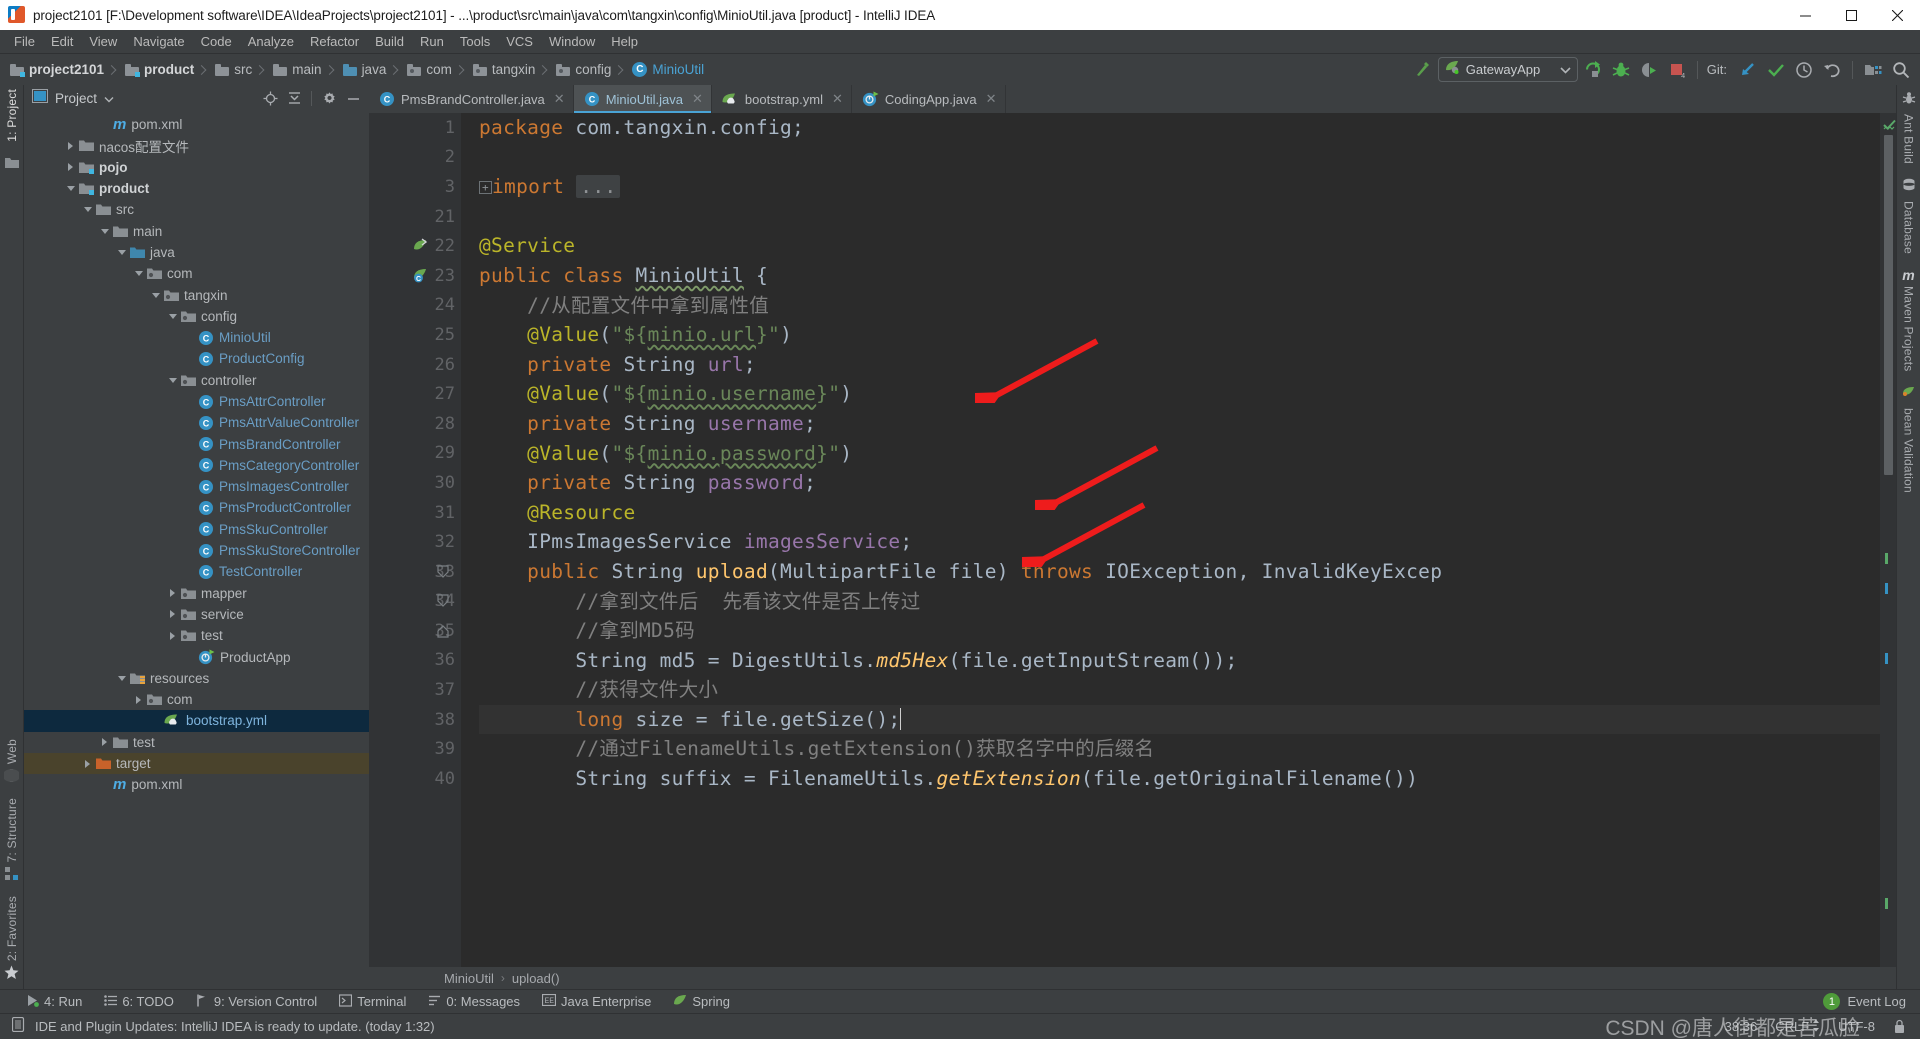 This screenshot has width=1920, height=1039. What do you see at coordinates (196, 252) in the screenshot?
I see `tree-item-java: java` at bounding box center [196, 252].